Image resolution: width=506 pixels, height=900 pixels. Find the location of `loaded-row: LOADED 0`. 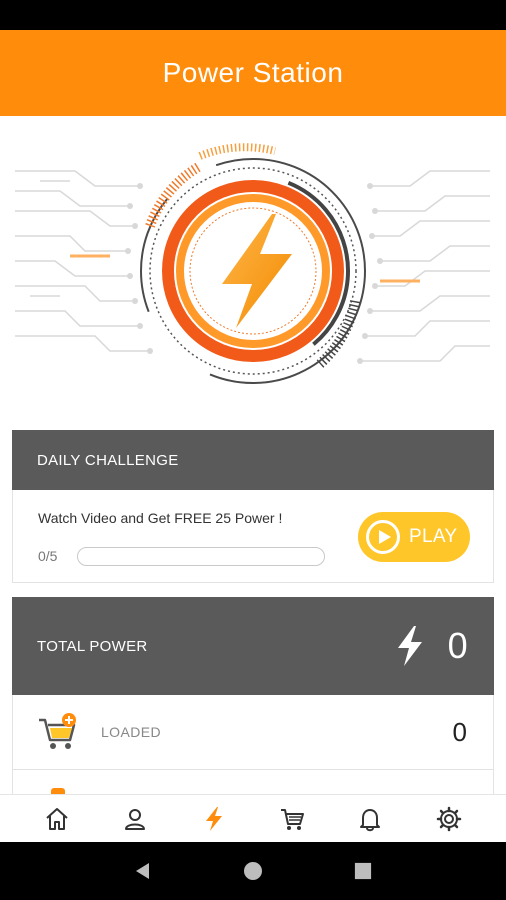

loaded-row: LOADED 0 is located at coordinates (253, 732).